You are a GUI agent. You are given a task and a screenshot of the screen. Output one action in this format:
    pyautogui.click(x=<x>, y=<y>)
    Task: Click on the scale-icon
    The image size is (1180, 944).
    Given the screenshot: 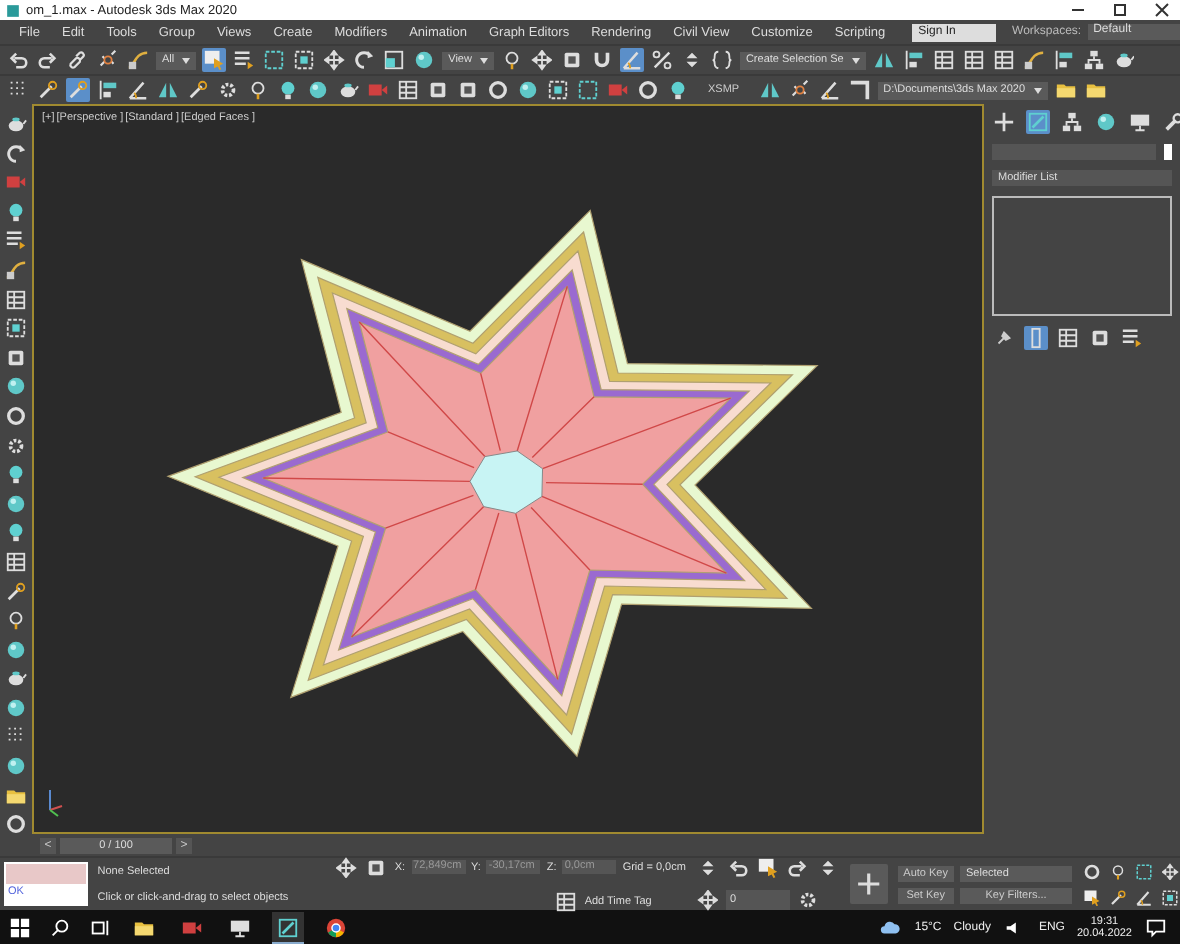 What is the action you would take?
    pyautogui.click(x=394, y=60)
    